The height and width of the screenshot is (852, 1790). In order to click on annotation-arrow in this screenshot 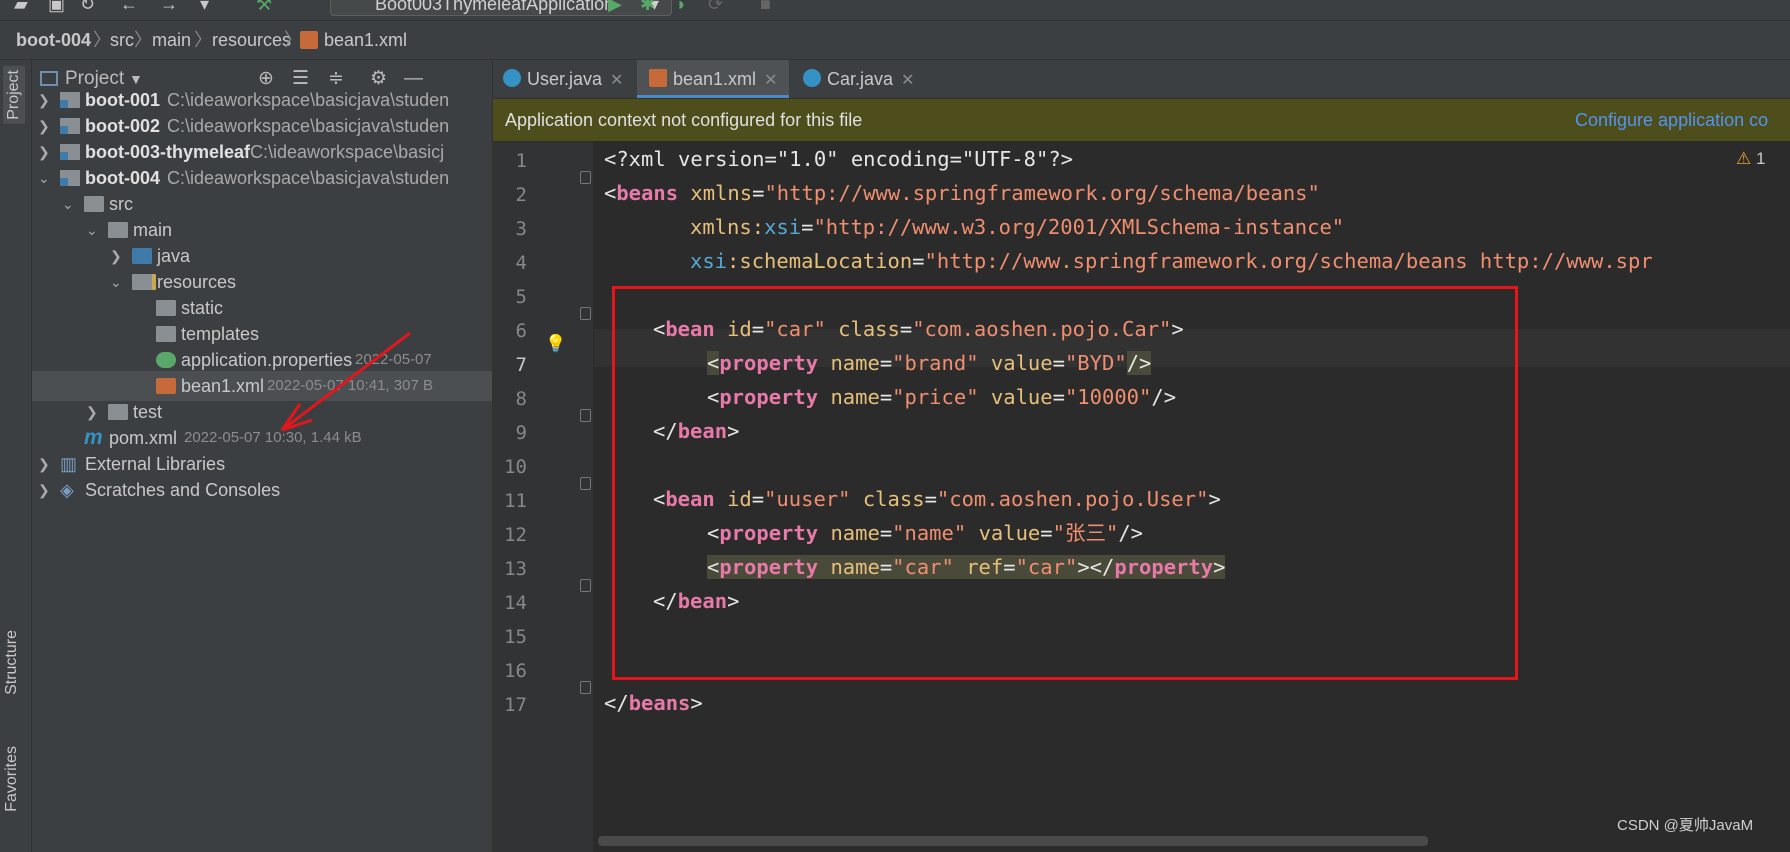, I will do `click(345, 381)`.